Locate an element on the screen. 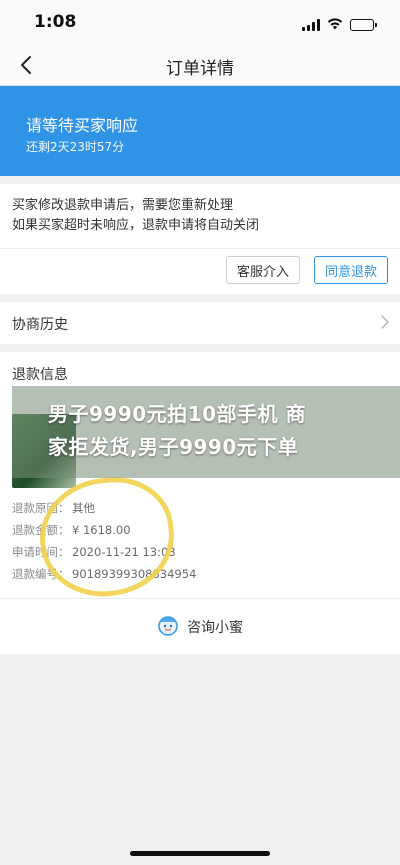  divider is located at coordinates (200, 248).